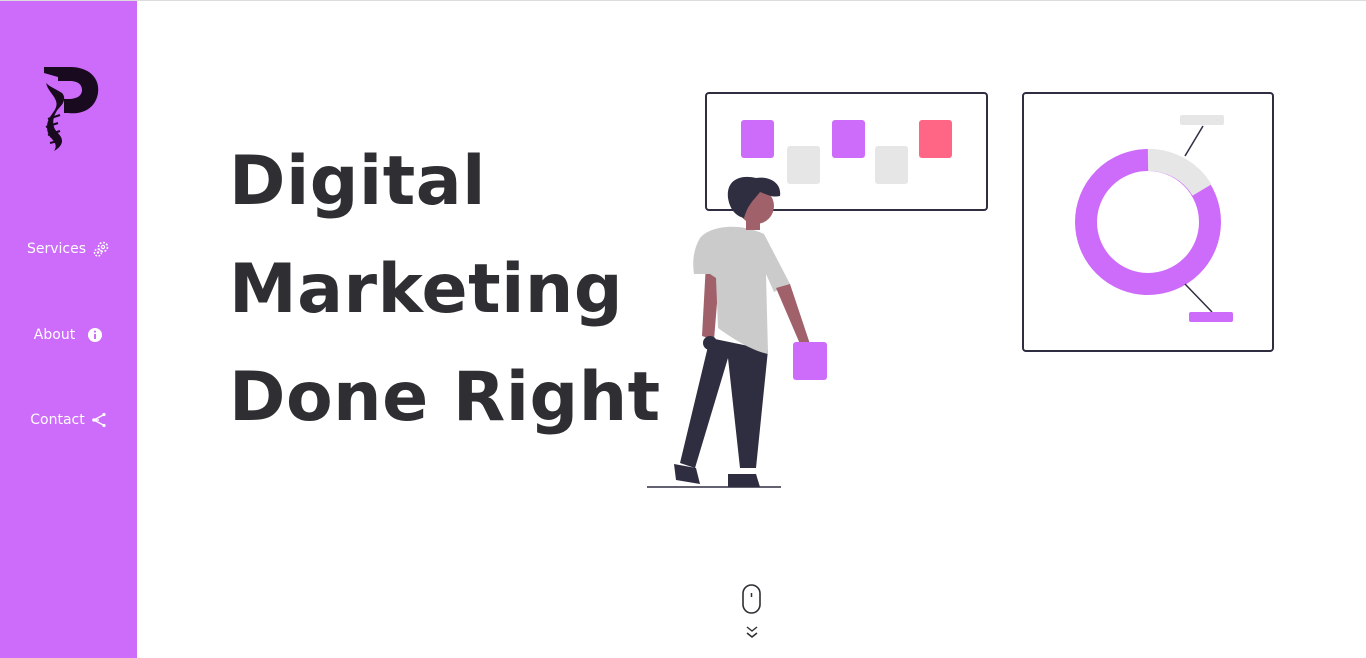  What do you see at coordinates (98, 420) in the screenshot?
I see `share-icon` at bounding box center [98, 420].